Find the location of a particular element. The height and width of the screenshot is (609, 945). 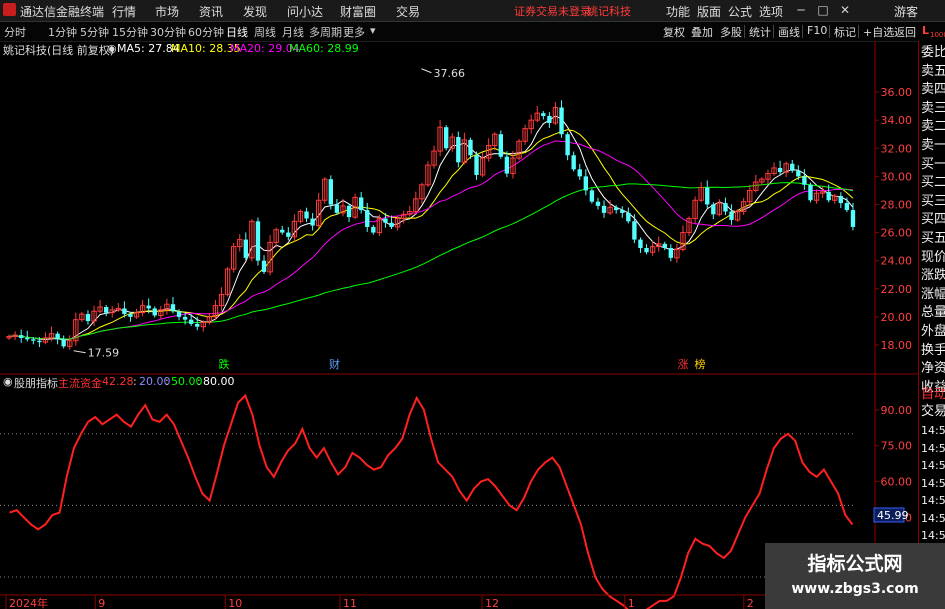

tab-30min: 30分钟 is located at coordinates (168, 32).